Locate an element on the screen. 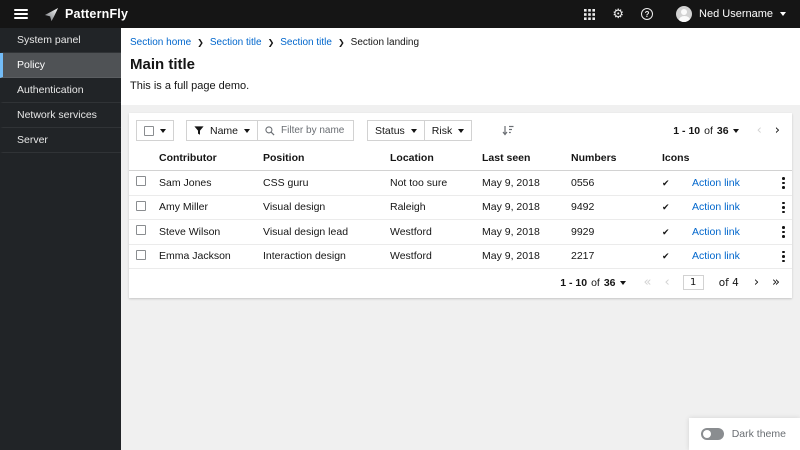  column-header-numbers: Numbers is located at coordinates (608, 158).